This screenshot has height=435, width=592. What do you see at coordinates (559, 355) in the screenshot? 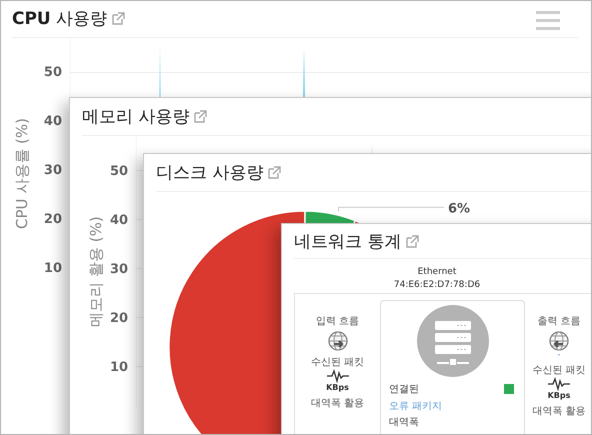
I see `flow-value: -` at bounding box center [559, 355].